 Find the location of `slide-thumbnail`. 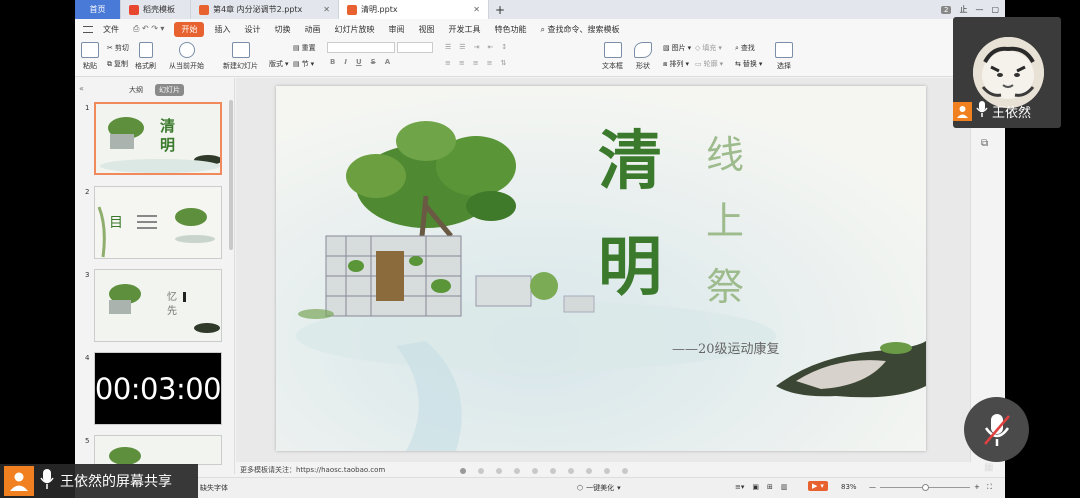

slide-thumbnail is located at coordinates (158, 450).